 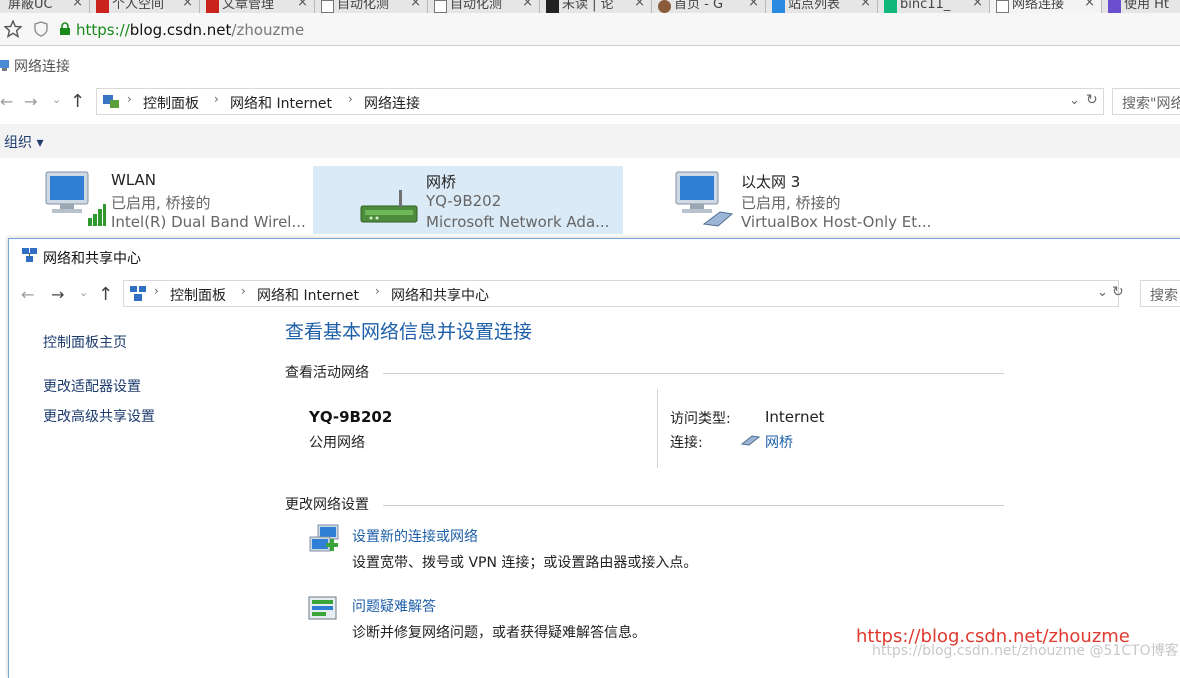 What do you see at coordinates (693, 373) in the screenshot?
I see `section-divider` at bounding box center [693, 373].